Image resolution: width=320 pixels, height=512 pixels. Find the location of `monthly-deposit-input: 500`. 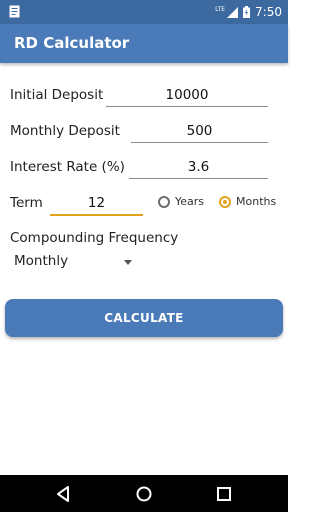

monthly-deposit-input: 500 is located at coordinates (199, 131).